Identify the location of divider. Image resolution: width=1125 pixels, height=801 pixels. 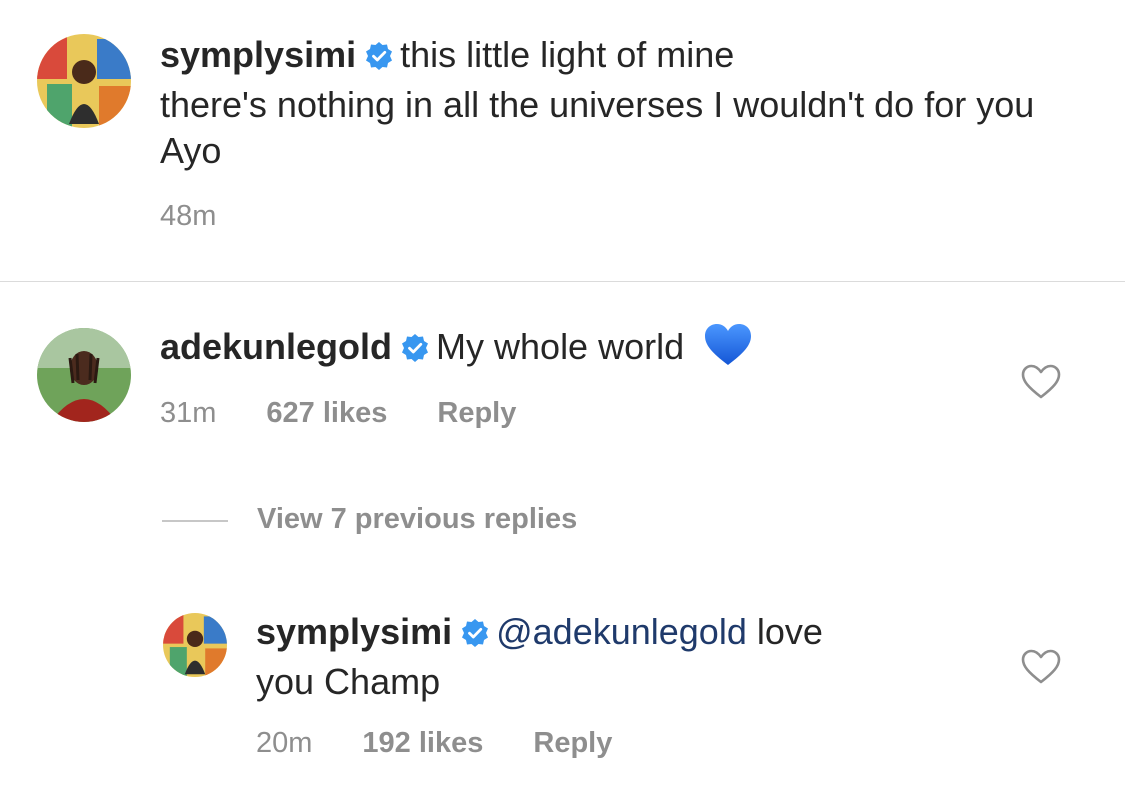
(562, 281).